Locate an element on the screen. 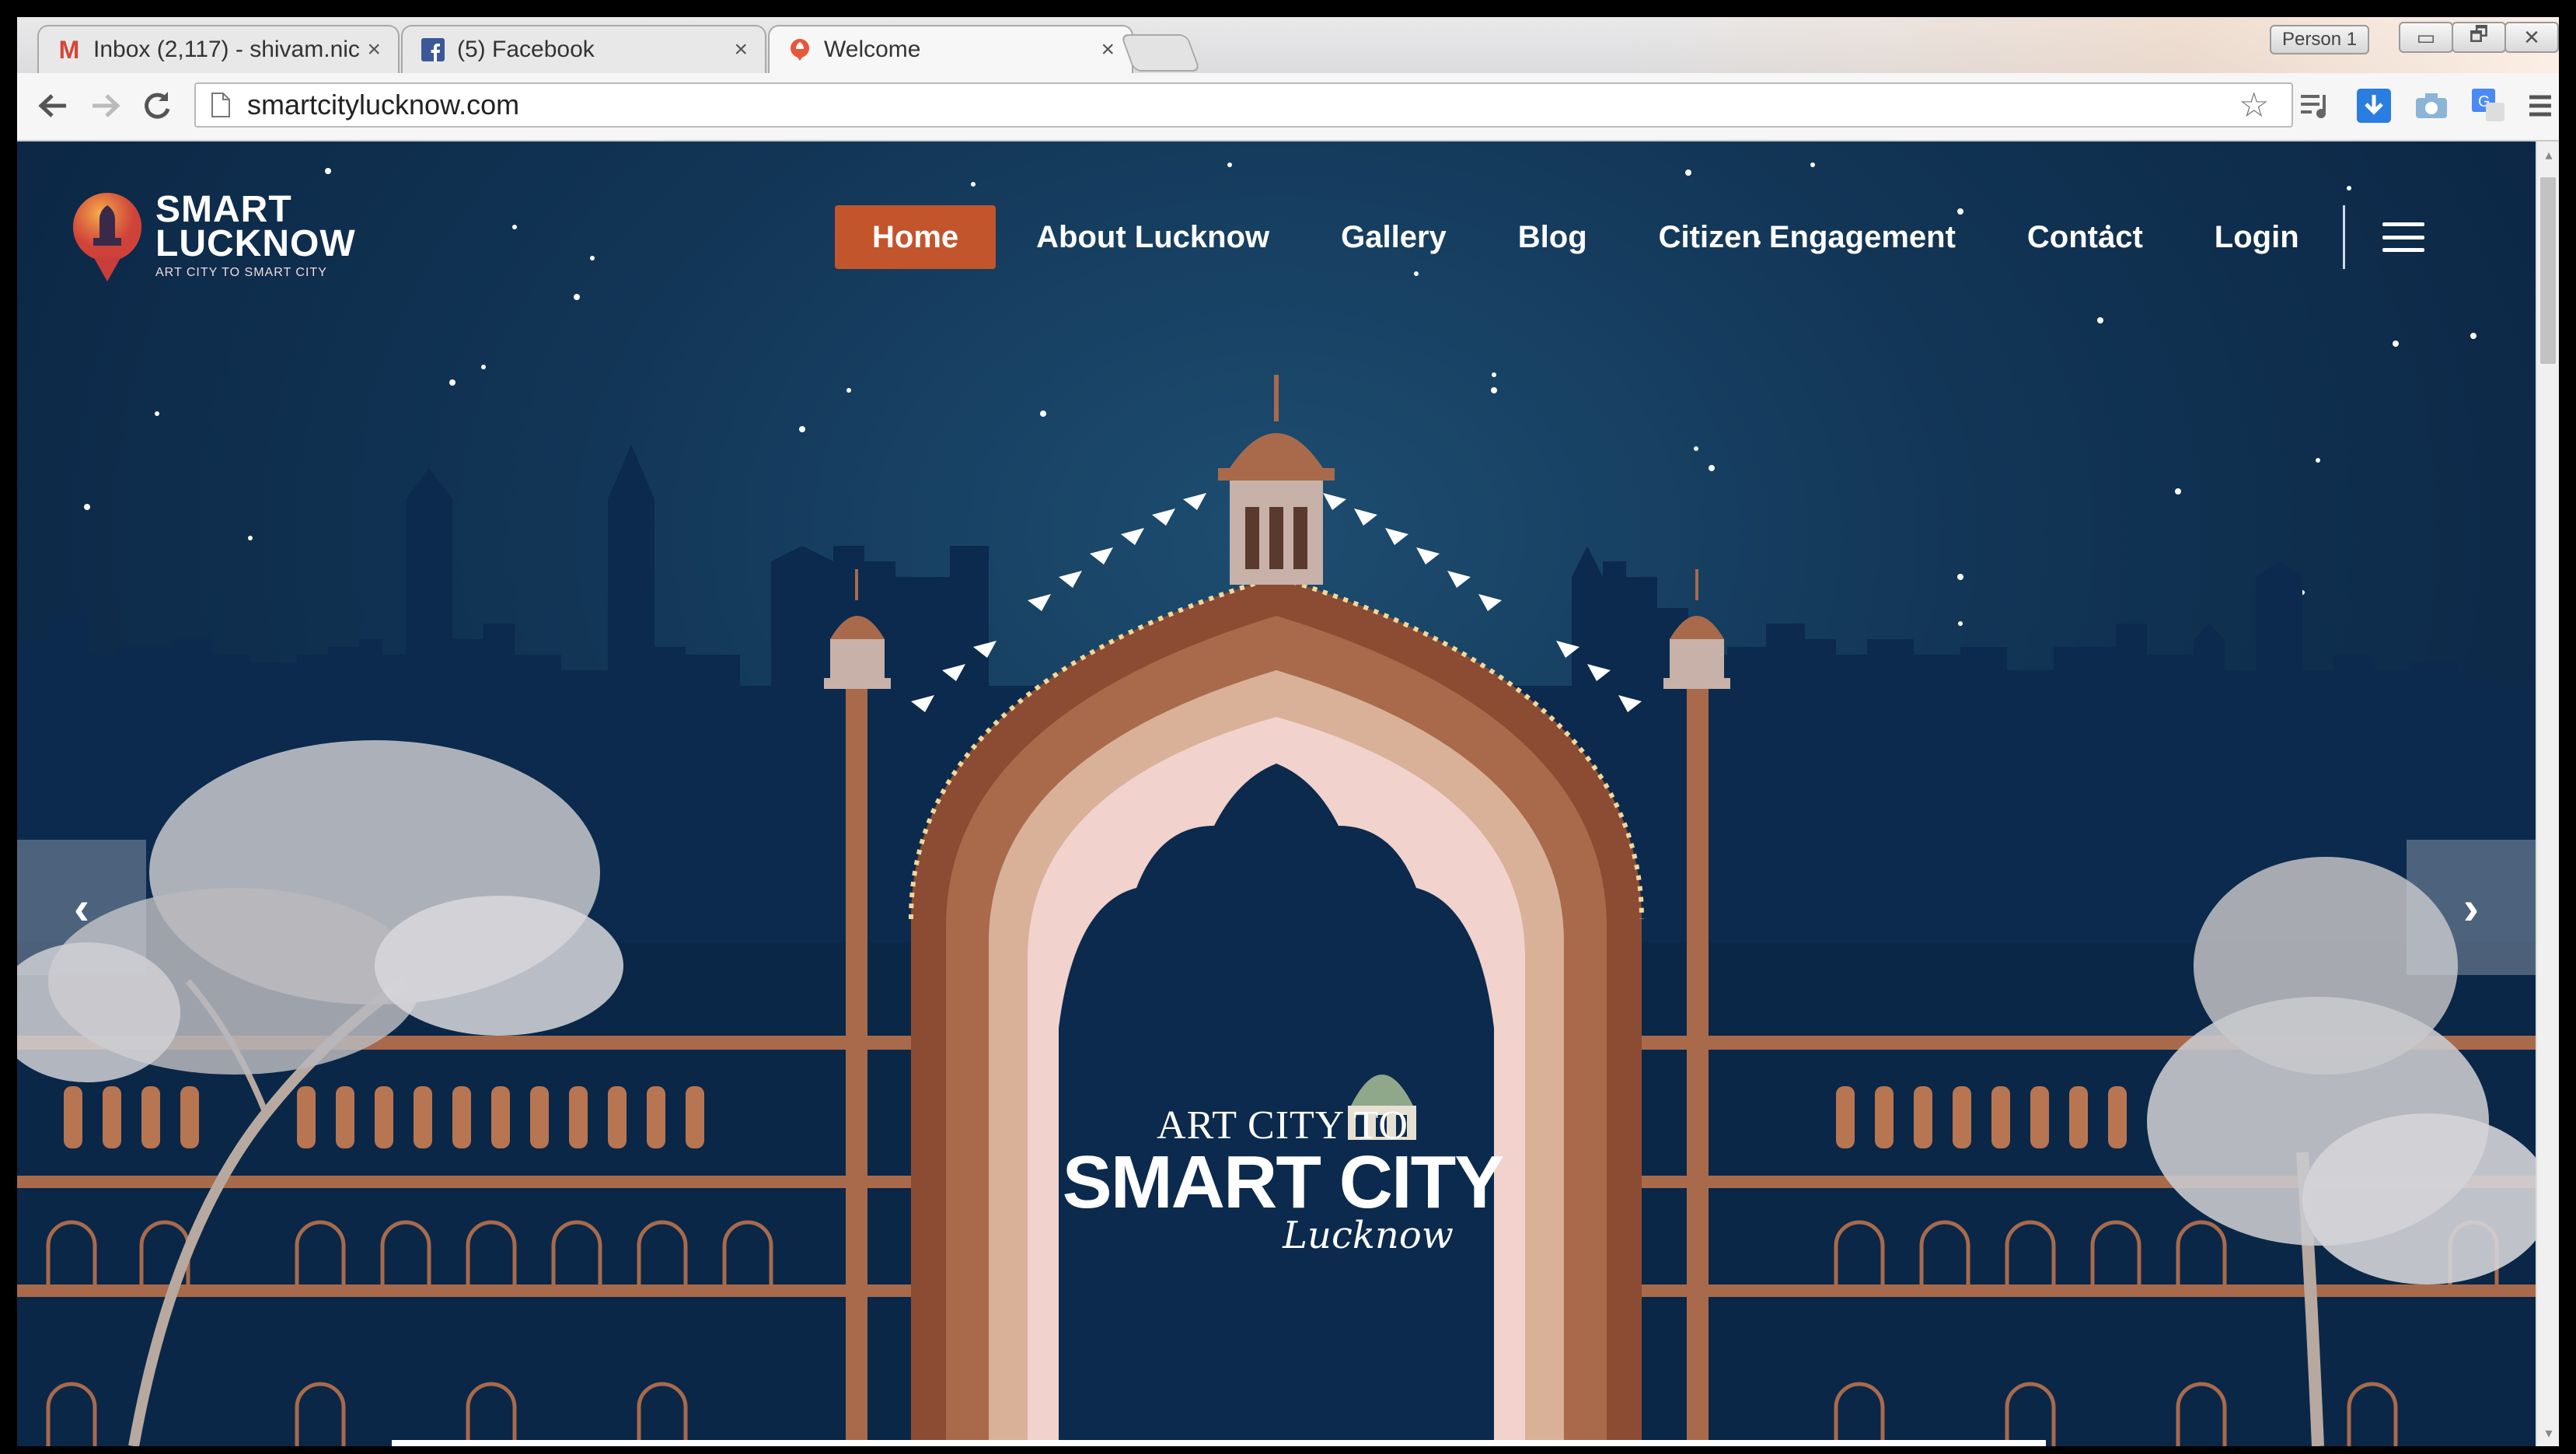 This screenshot has width=2576, height=1454. tab-welcome: Welcome × is located at coordinates (951, 49).